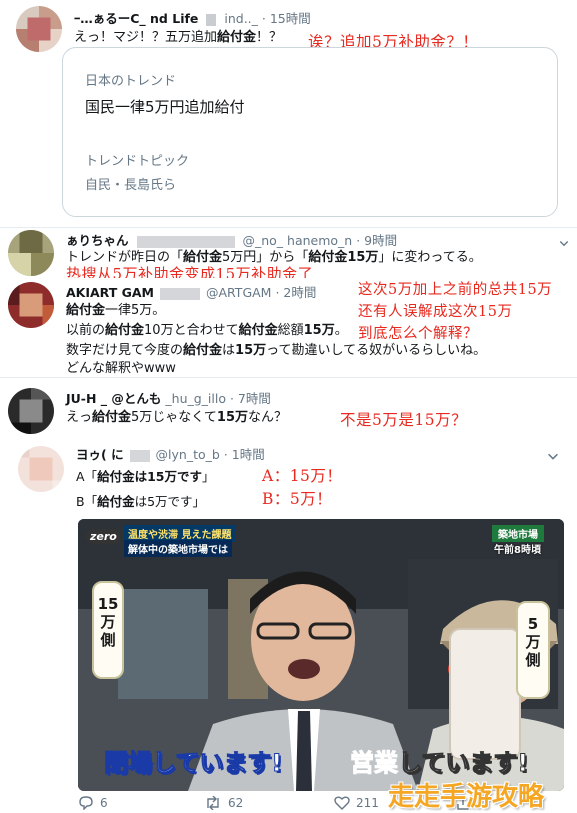  What do you see at coordinates (533, 650) in the screenshot?
I see `sign-5-man-side: 5 万 側` at bounding box center [533, 650].